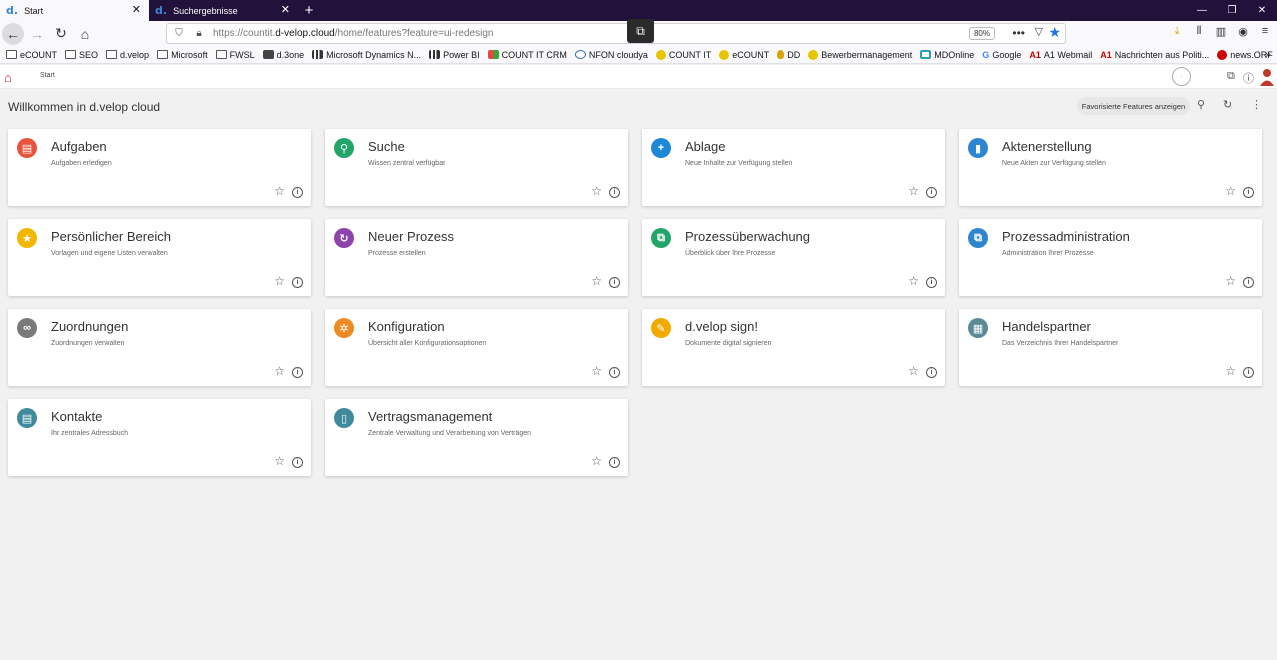  Describe the element at coordinates (638, 10) in the screenshot. I see `browser-tab-strip: d. Start ✕ d. Suchergebnisse ✕ + — ❐ ✕` at that location.